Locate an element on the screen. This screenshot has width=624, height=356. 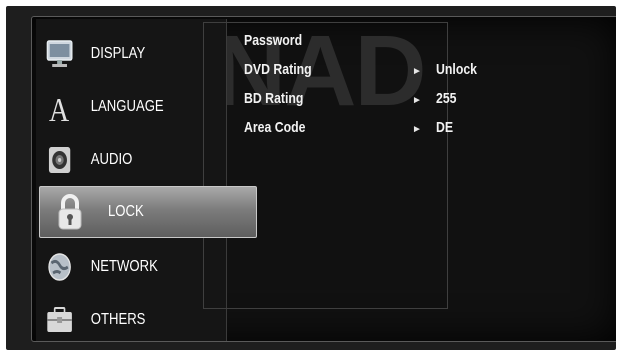
svg-text: A is located at coordinates (59, 107).